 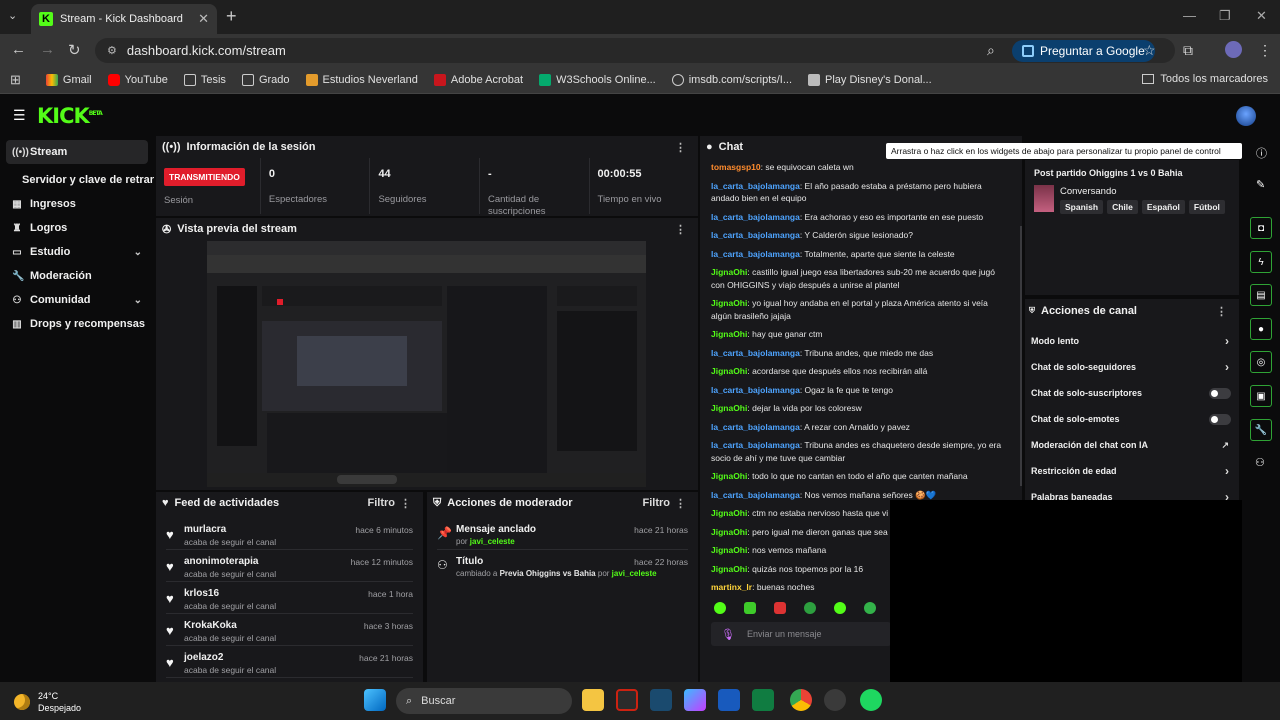 What do you see at coordinates (78, 204) in the screenshot?
I see `sidebar-item-ingresos: ▦ Ingresos` at bounding box center [78, 204].